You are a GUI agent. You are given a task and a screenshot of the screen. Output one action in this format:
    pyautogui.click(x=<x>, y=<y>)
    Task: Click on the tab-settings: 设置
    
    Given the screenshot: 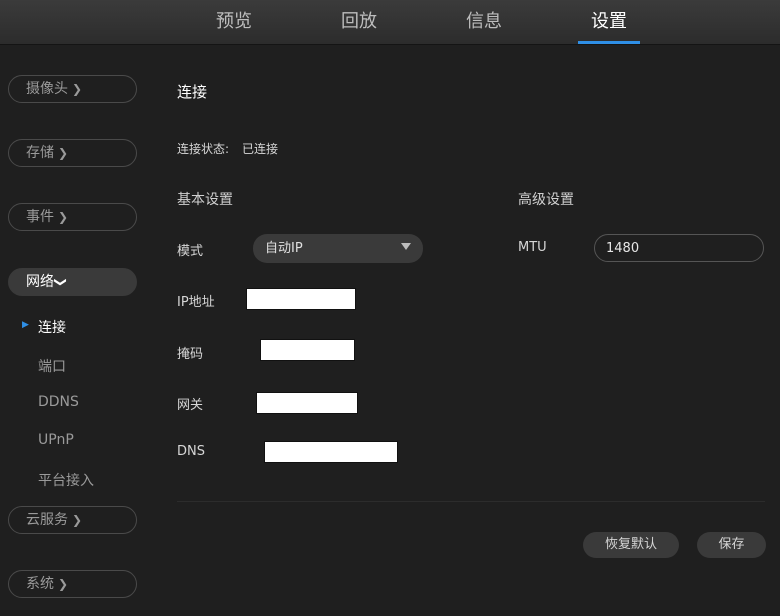 What is the action you would take?
    pyautogui.click(x=609, y=22)
    